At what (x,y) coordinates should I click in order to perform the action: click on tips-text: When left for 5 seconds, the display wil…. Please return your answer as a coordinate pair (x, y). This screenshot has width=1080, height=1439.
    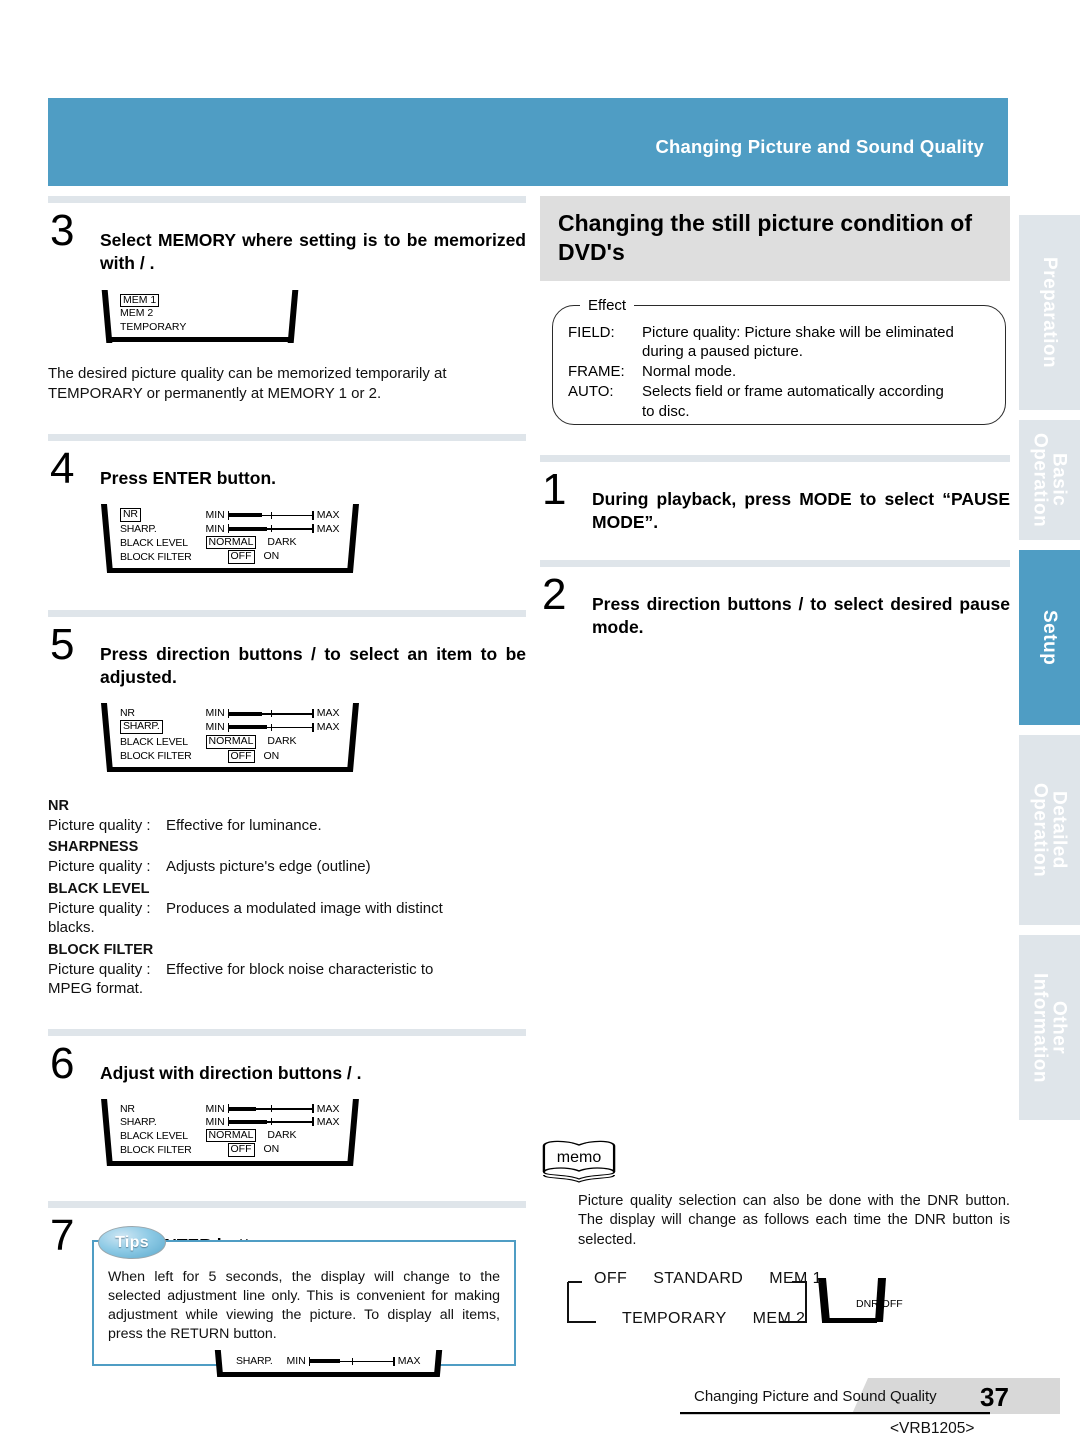
    Looking at the image, I should click on (304, 1306).